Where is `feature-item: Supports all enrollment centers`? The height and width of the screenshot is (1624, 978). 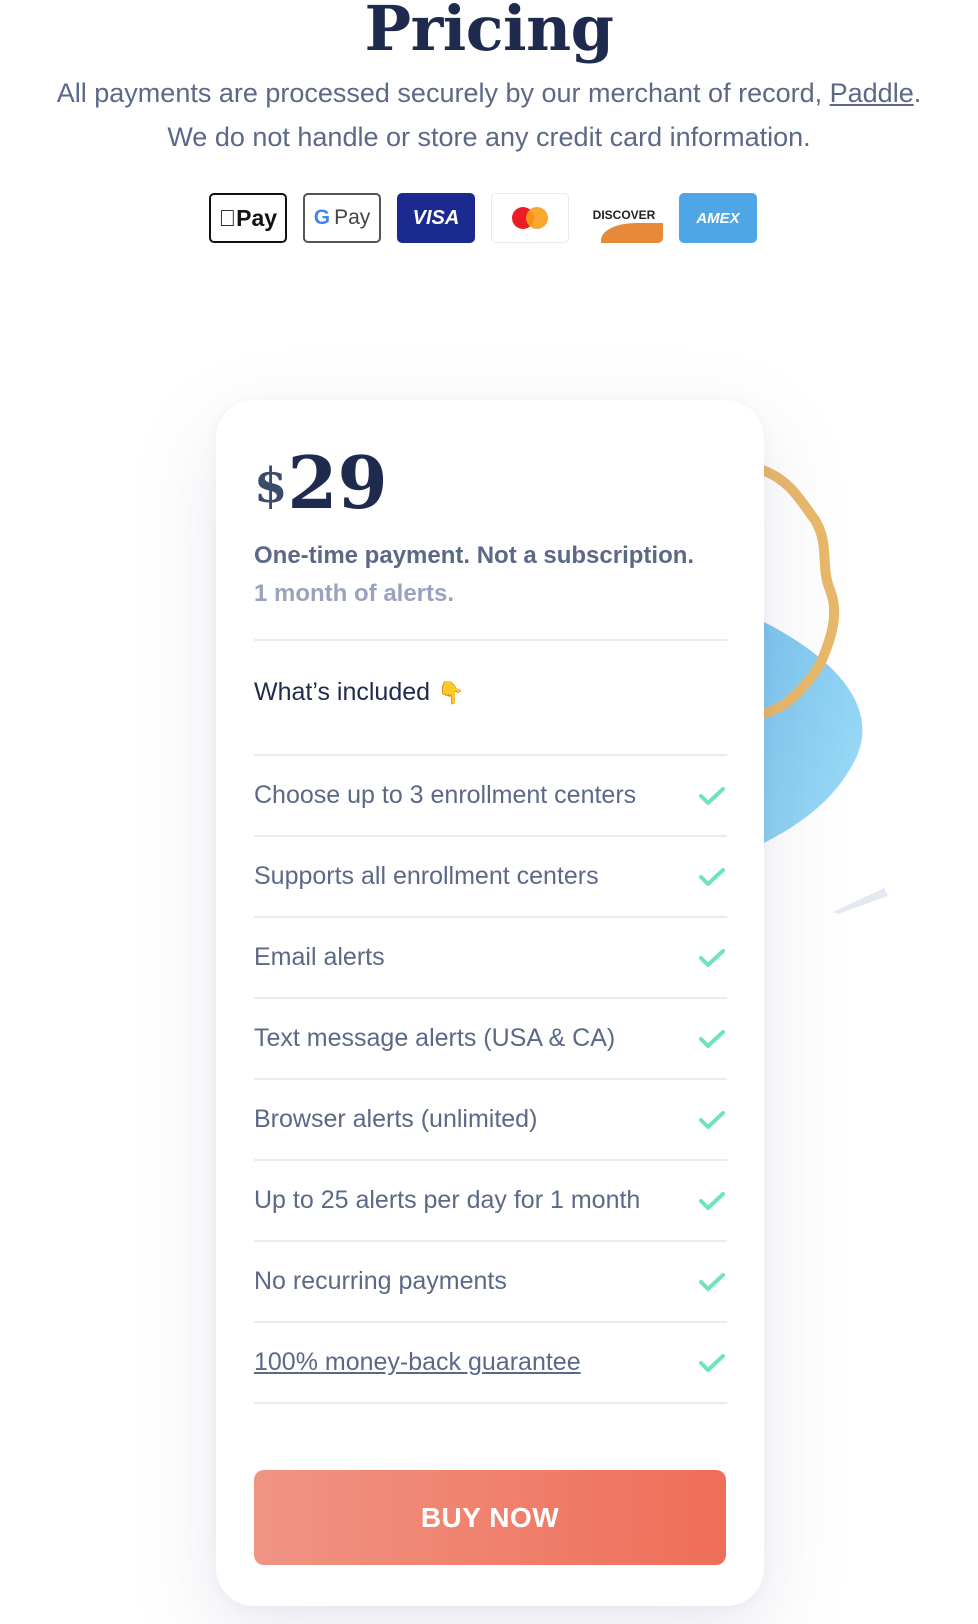 feature-item: Supports all enrollment centers is located at coordinates (490, 875).